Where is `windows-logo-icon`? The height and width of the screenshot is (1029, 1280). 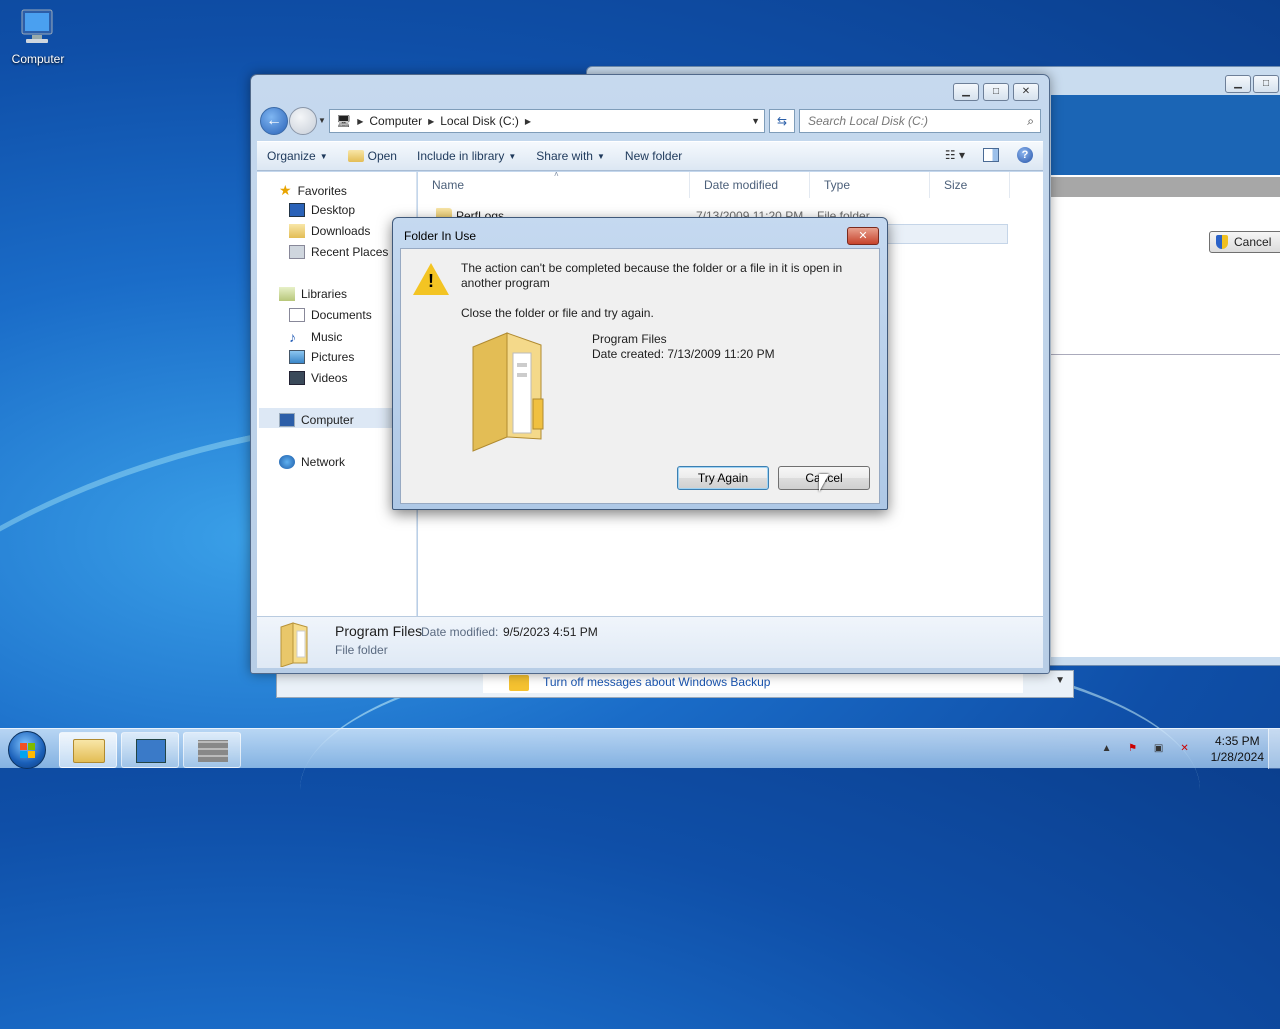 windows-logo-icon is located at coordinates (28, 751).